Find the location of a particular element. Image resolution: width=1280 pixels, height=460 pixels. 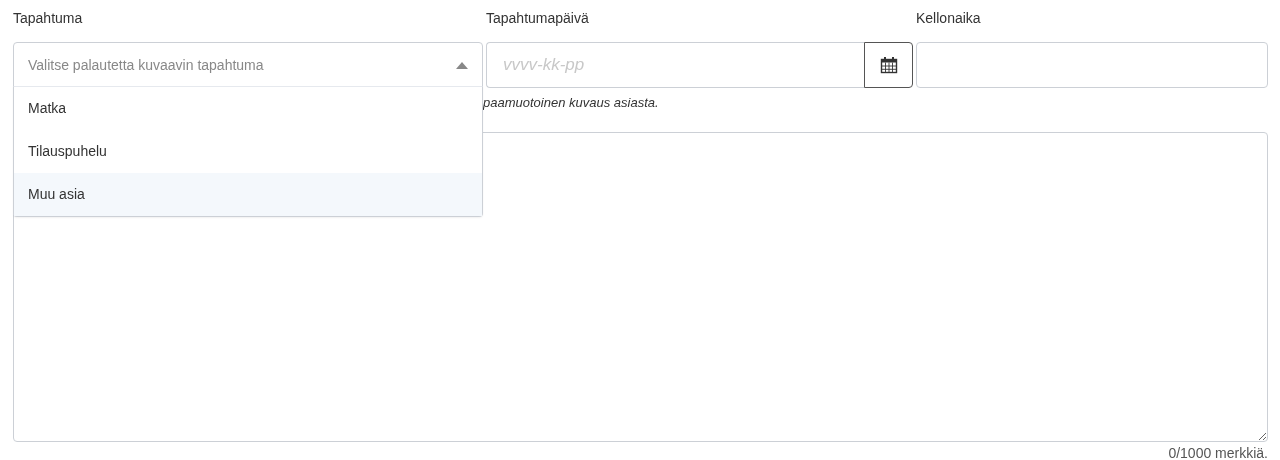

dropdown-option: Matka is located at coordinates (248, 108).